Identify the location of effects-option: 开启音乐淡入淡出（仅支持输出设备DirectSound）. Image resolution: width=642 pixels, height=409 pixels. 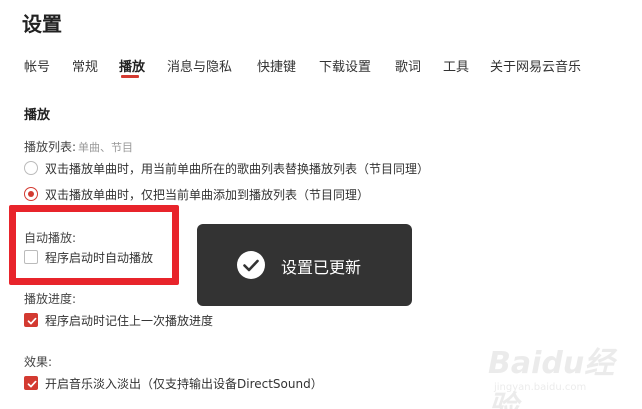
(173, 383).